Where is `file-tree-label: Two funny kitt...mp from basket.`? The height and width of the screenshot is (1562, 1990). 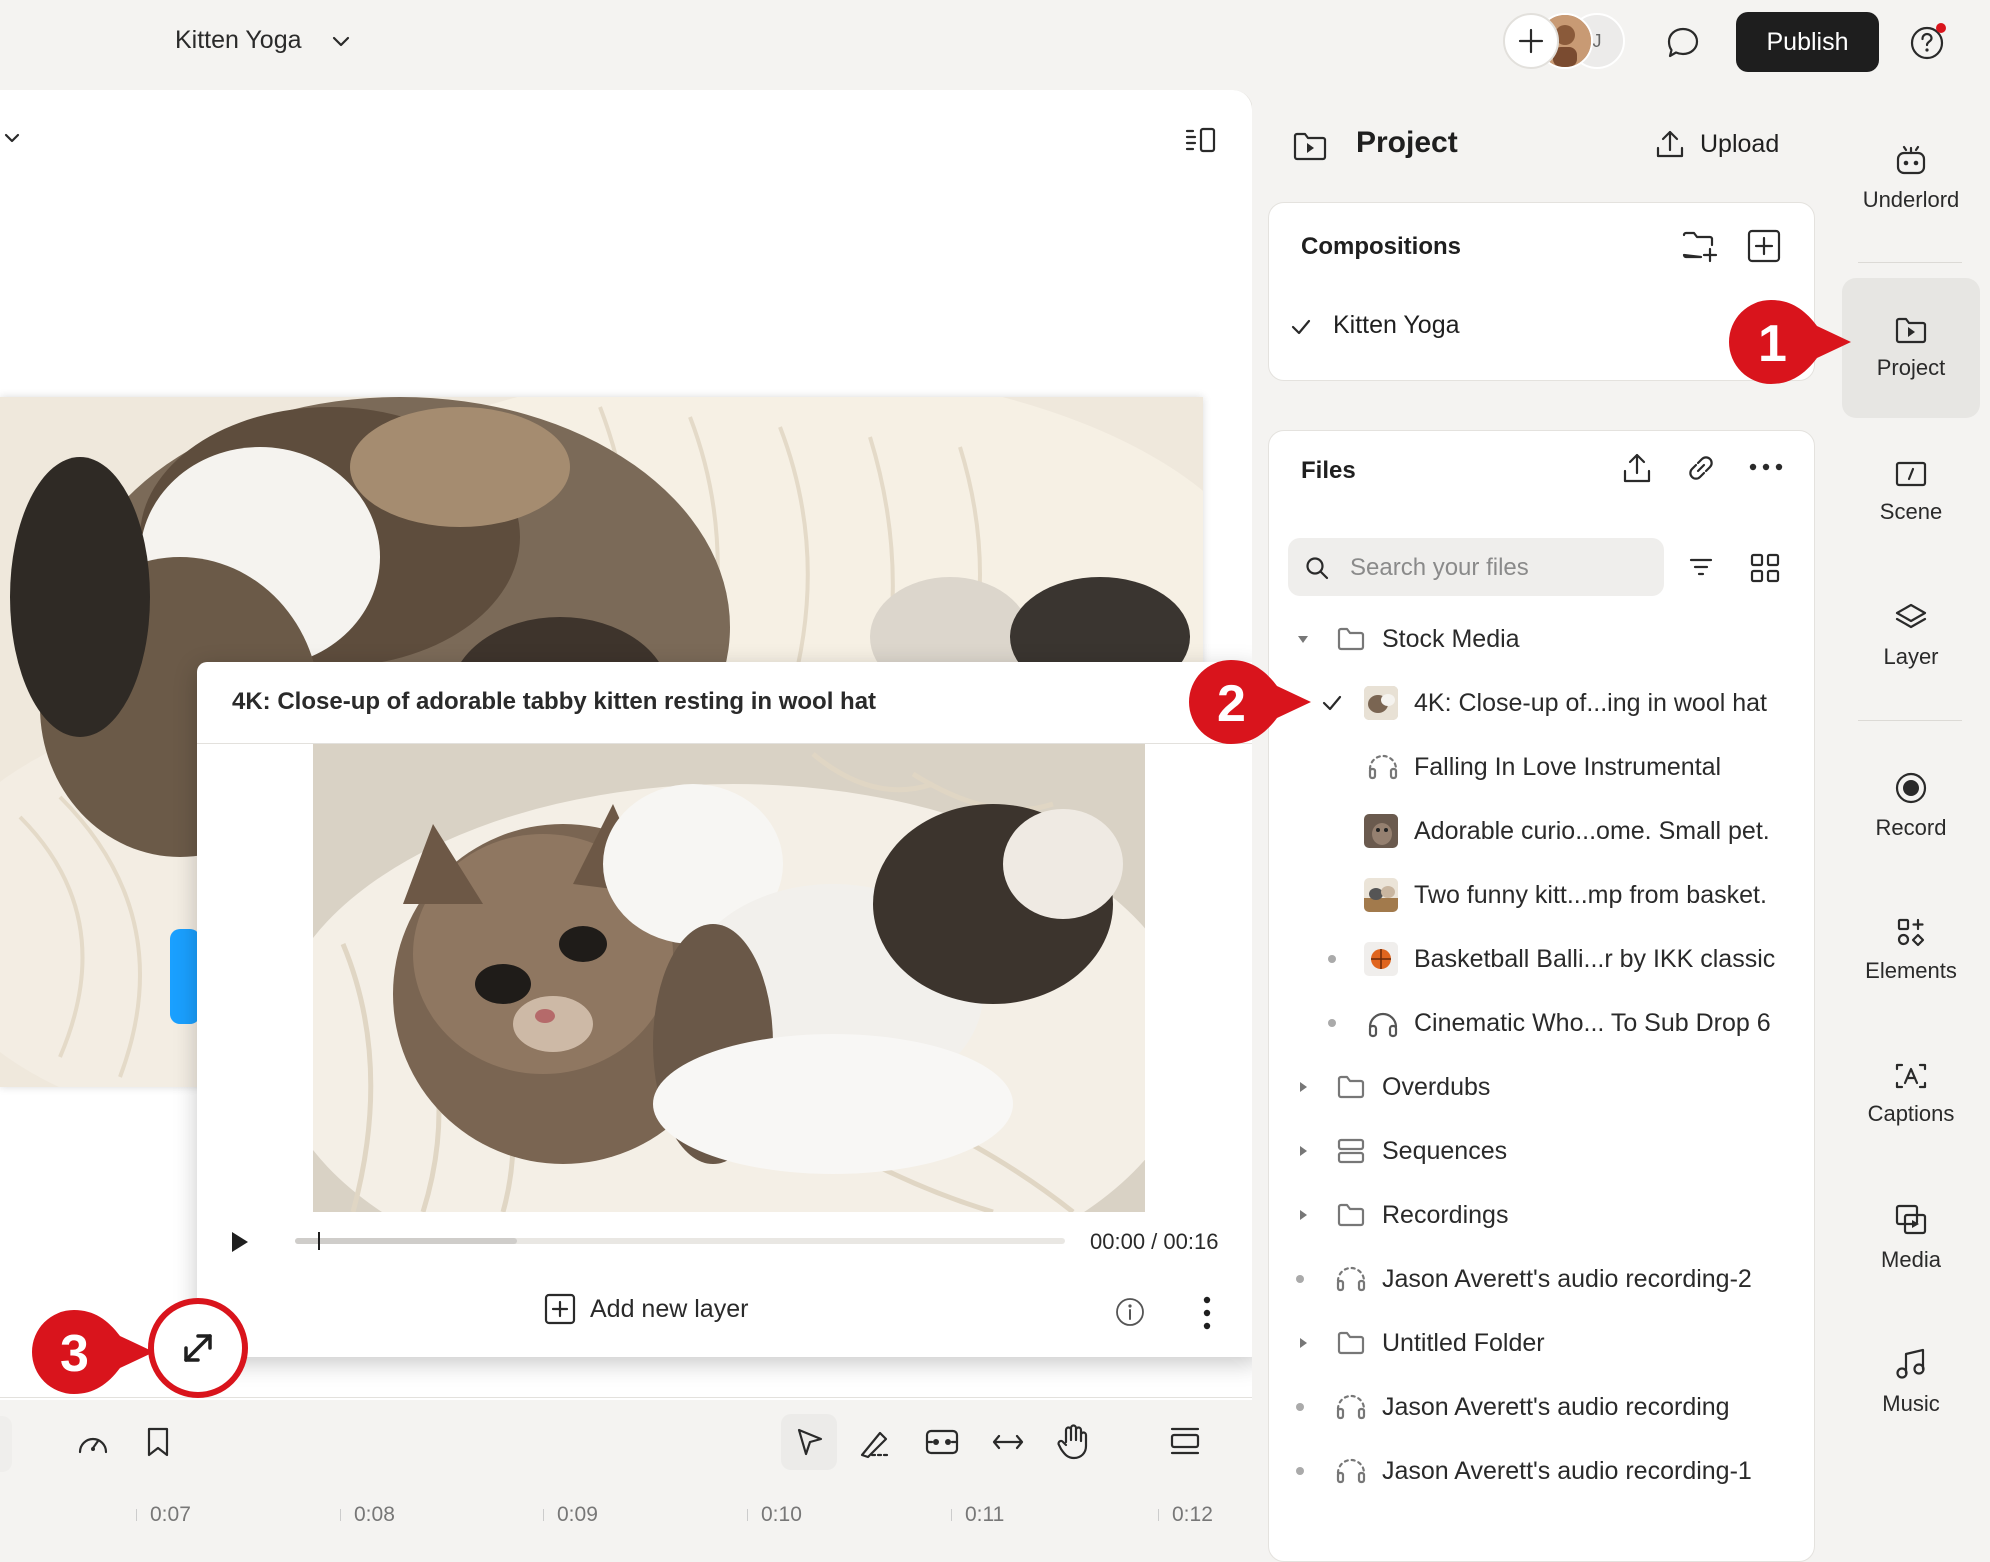
file-tree-label: Two funny kitt...mp from basket. is located at coordinates (1590, 894).